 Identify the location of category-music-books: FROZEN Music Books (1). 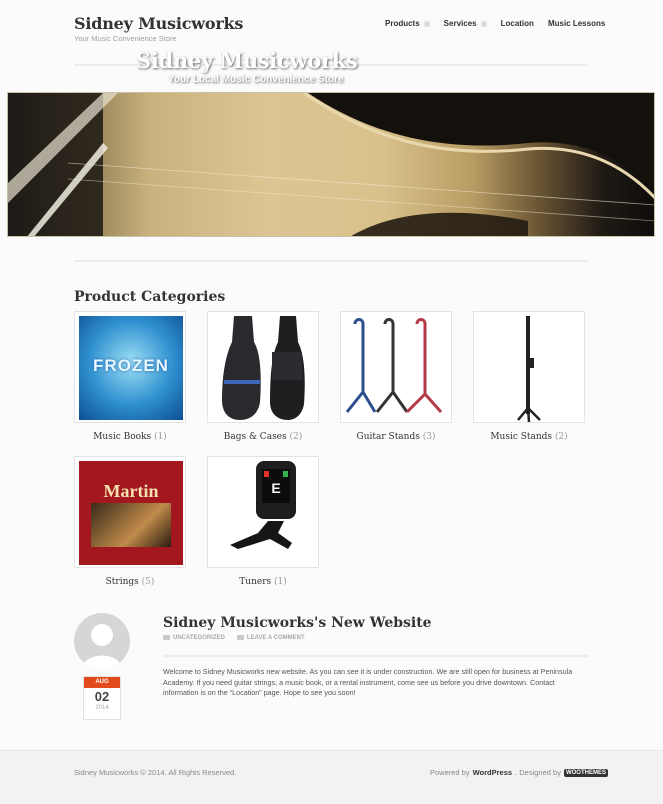
(130, 376).